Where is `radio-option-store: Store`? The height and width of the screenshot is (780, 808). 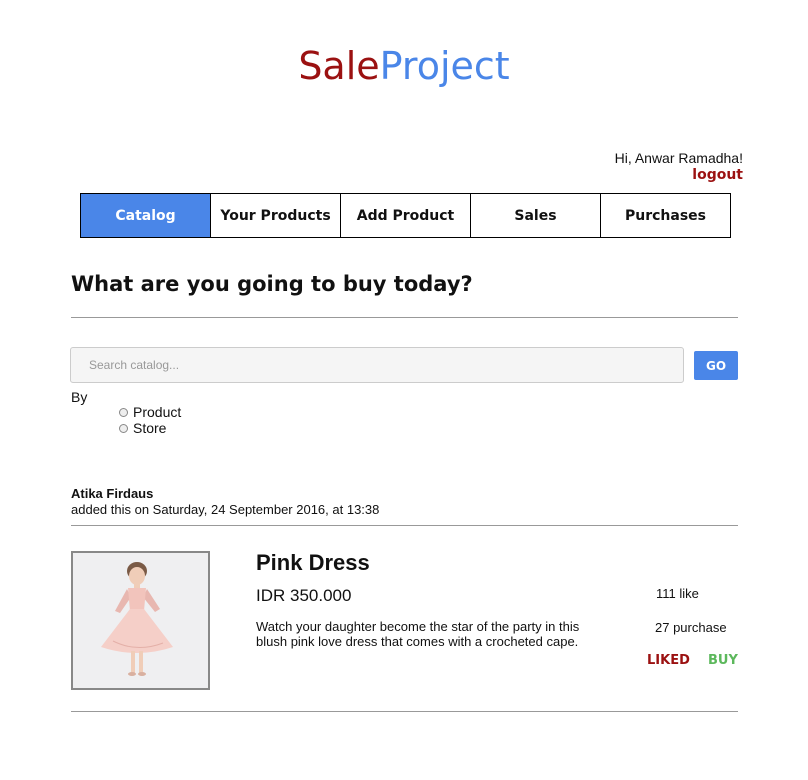
radio-option-store: Store is located at coordinates (142, 428).